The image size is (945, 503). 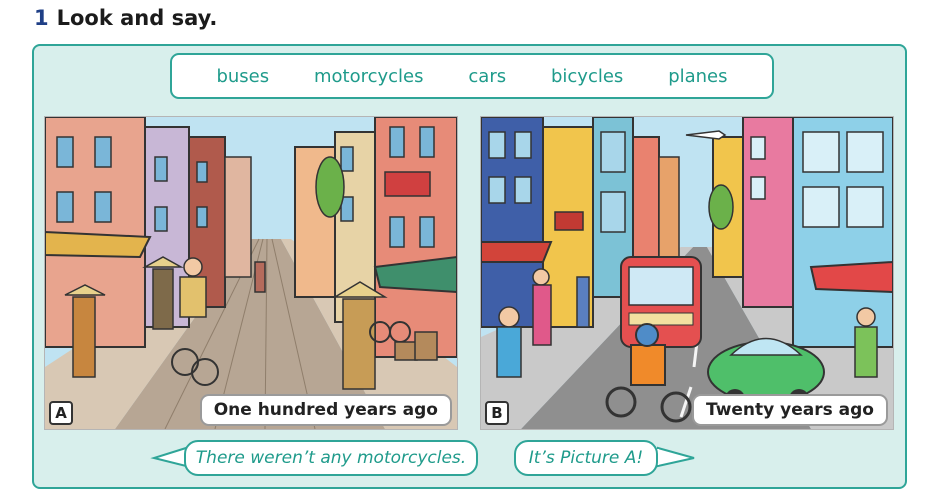 What do you see at coordinates (137, 18) in the screenshot?
I see `exercise-title: Look and say.` at bounding box center [137, 18].